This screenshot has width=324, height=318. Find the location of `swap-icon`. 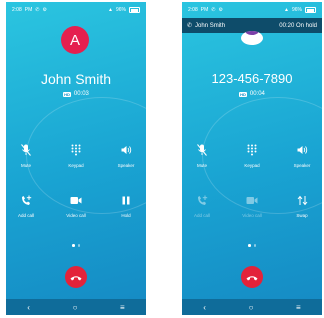

swap-icon is located at coordinates (302, 200).